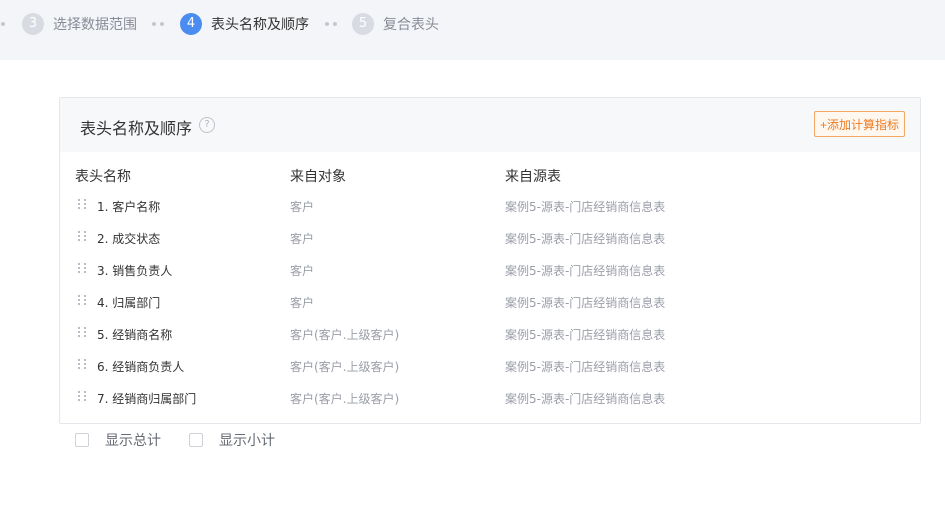 This screenshot has width=945, height=525. I want to click on table-row: 7. 经销商归属部门 客户(客户.上级客户) 案例5-源表-门店经销商信息表, so click(490, 406).